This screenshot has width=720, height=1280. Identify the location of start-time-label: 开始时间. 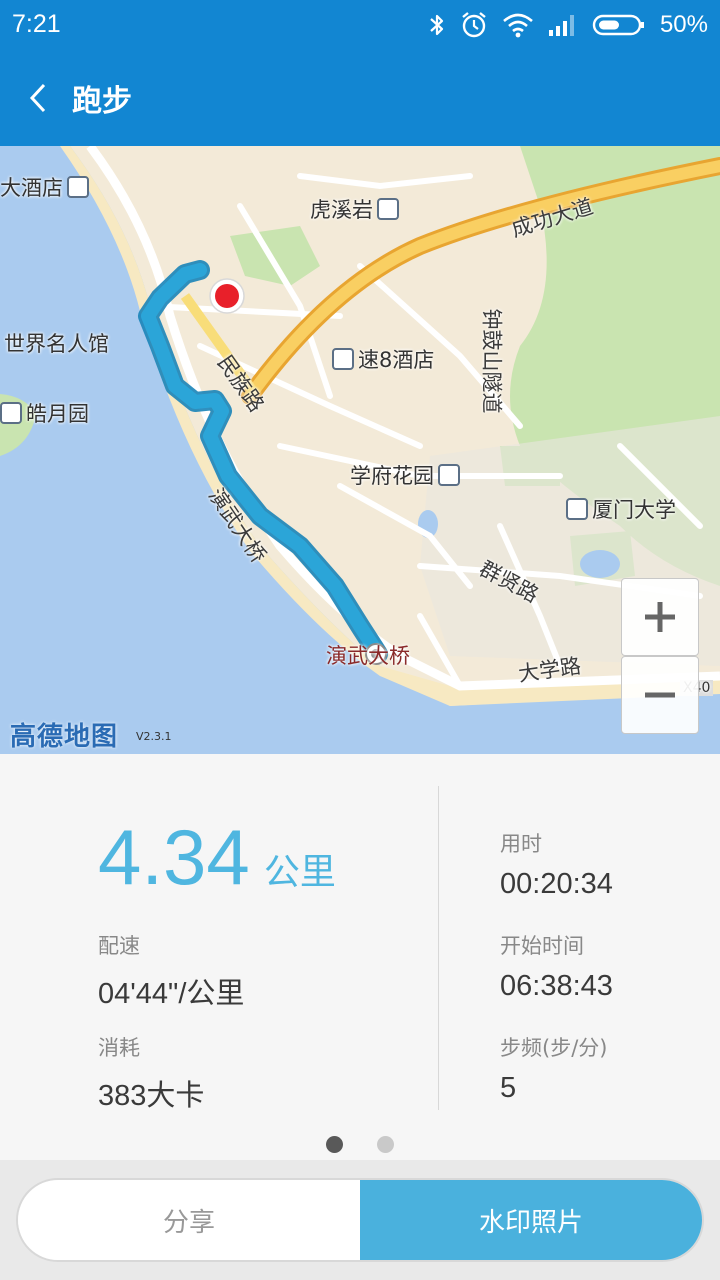
(542, 946).